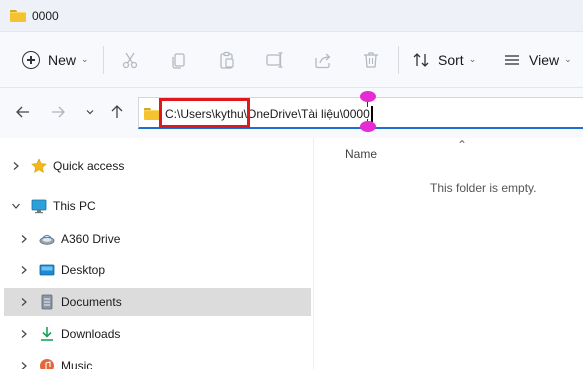 The width and height of the screenshot is (583, 369). What do you see at coordinates (47, 270) in the screenshot?
I see `desktop-icon` at bounding box center [47, 270].